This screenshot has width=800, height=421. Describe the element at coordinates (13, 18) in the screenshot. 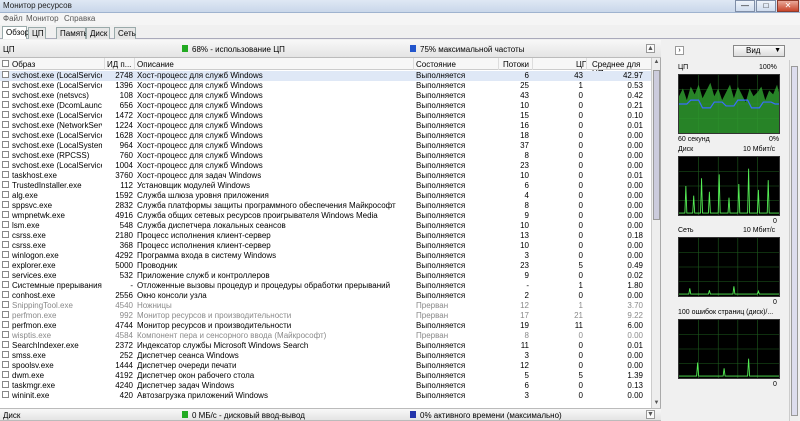

I see `menu-file: Файл` at that location.